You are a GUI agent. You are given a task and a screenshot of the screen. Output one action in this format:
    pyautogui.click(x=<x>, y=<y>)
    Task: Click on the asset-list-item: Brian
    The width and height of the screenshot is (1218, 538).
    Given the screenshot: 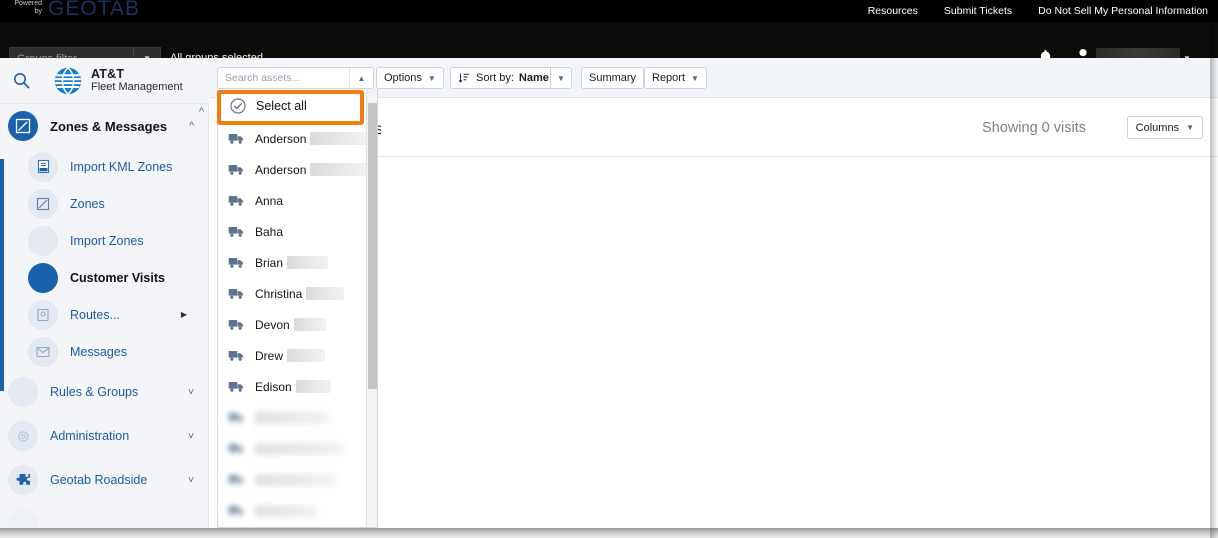 What is the action you would take?
    pyautogui.click(x=297, y=262)
    